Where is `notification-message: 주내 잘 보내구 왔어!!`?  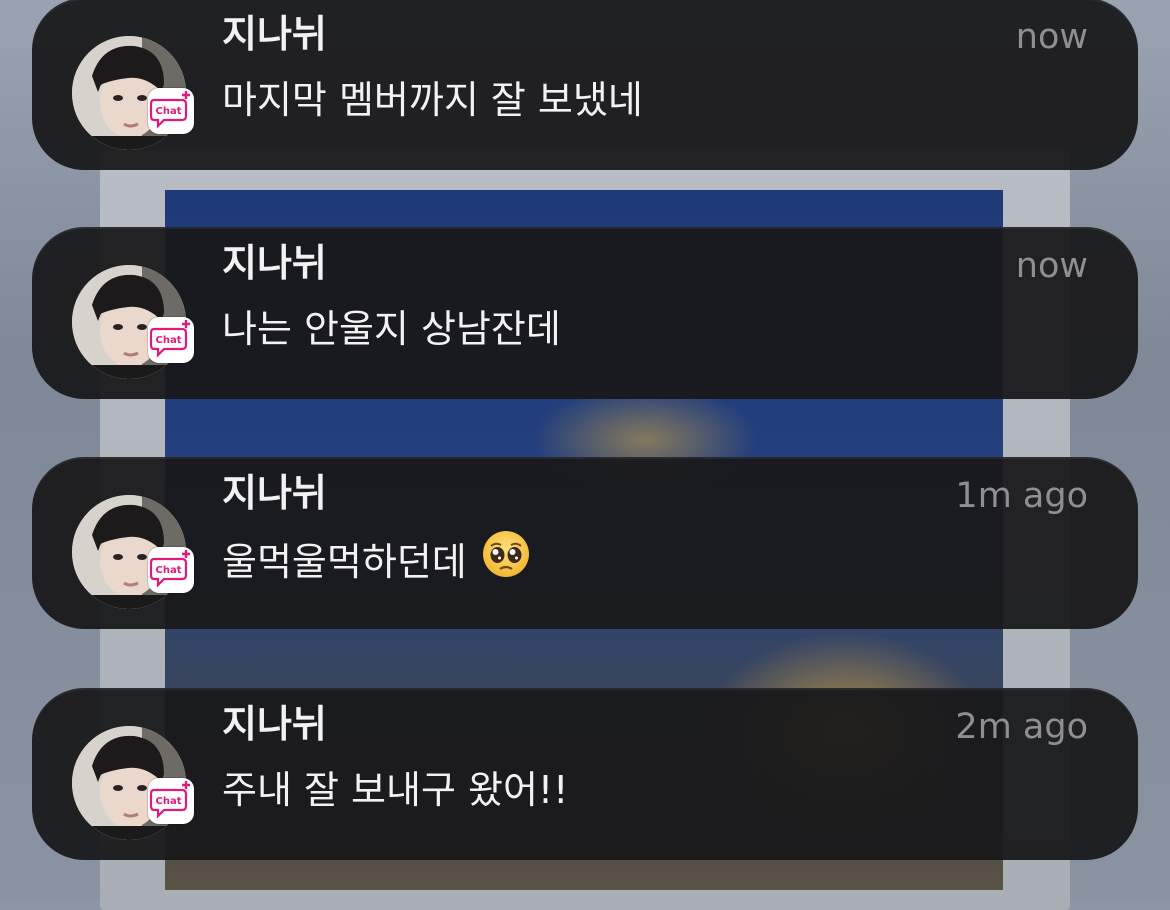 notification-message: 주내 잘 보내구 왔어!! is located at coordinates (395, 790).